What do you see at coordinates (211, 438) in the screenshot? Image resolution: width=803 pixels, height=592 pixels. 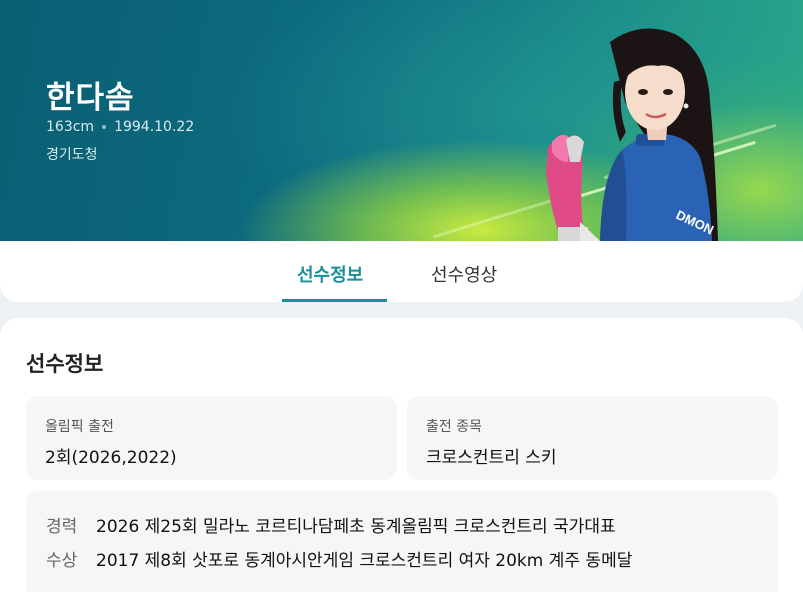 I see `olympic-appearances-card: 올림픽 출전 2회(2026,2022)` at bounding box center [211, 438].